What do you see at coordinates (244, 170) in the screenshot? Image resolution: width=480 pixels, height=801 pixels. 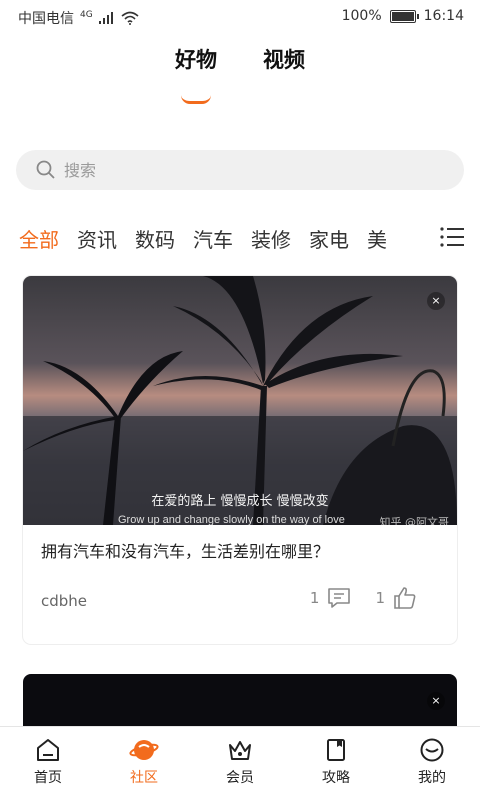 I see `search-input` at bounding box center [244, 170].